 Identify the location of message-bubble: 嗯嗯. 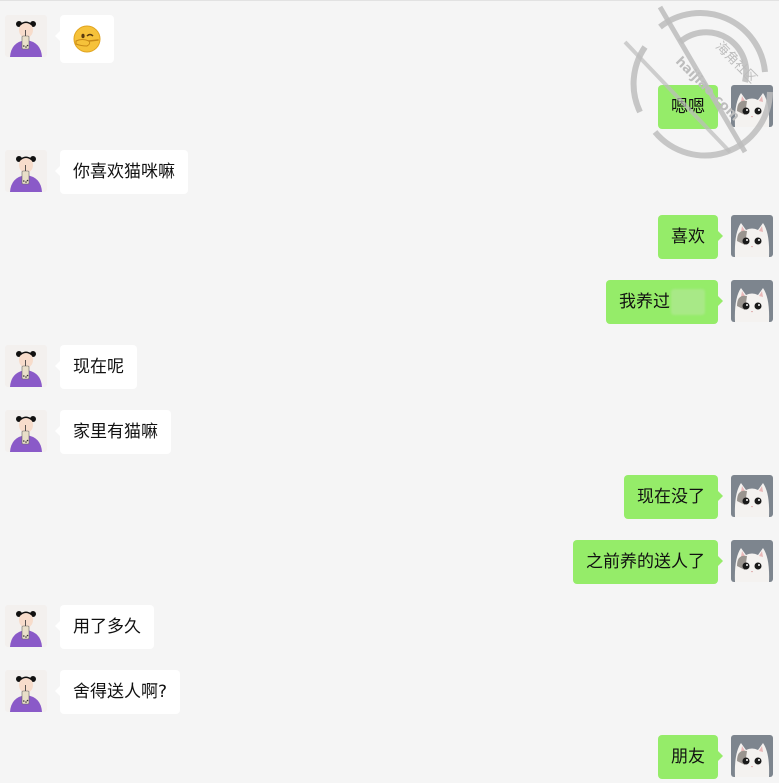
(690, 107).